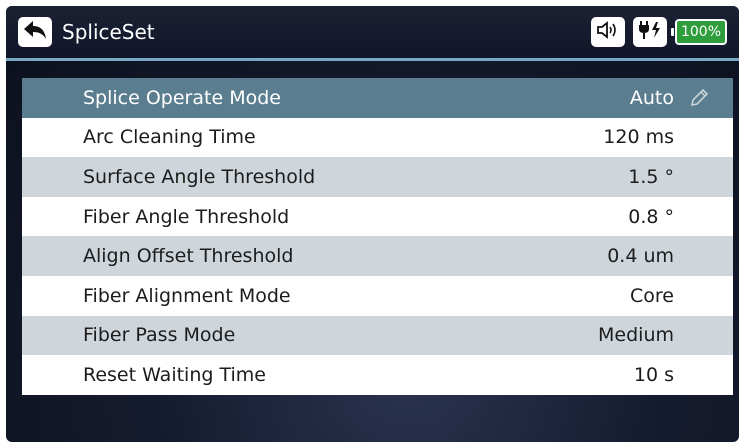  I want to click on setting-value: 0.4 um, so click(640, 256).